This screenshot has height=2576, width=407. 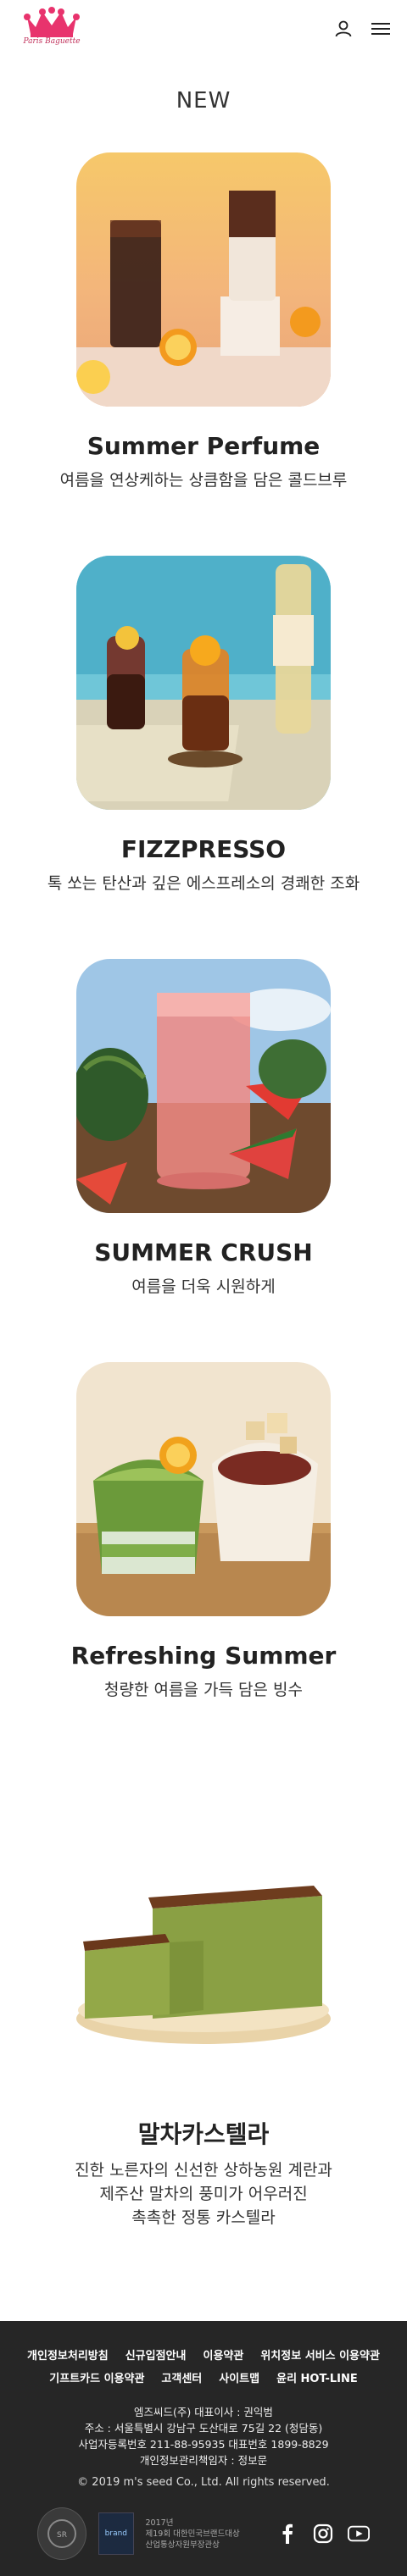 I want to click on cert-badge-icon: SR, so click(x=62, y=2533).